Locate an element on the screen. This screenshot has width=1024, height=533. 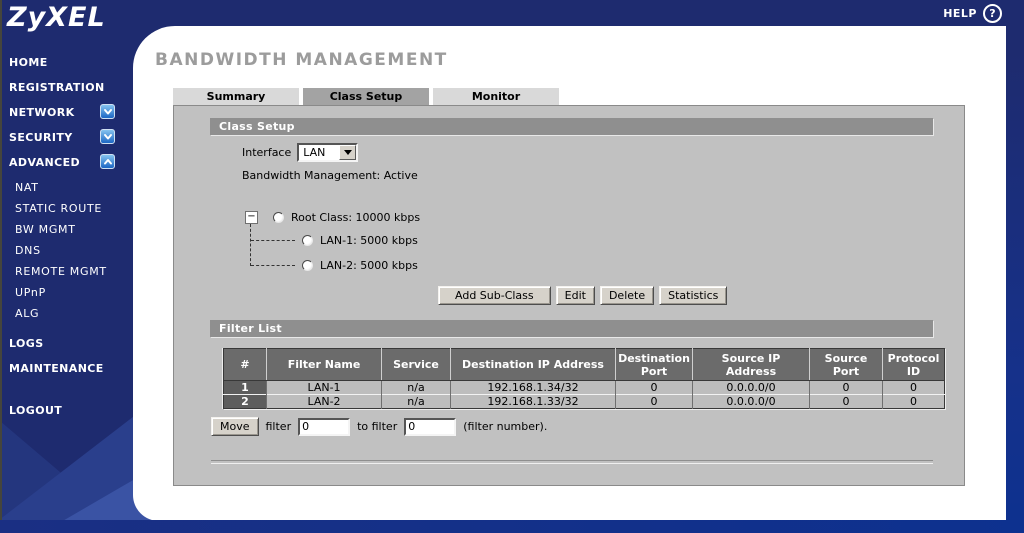
sidebar-item-alg: ALG is located at coordinates (67, 317).